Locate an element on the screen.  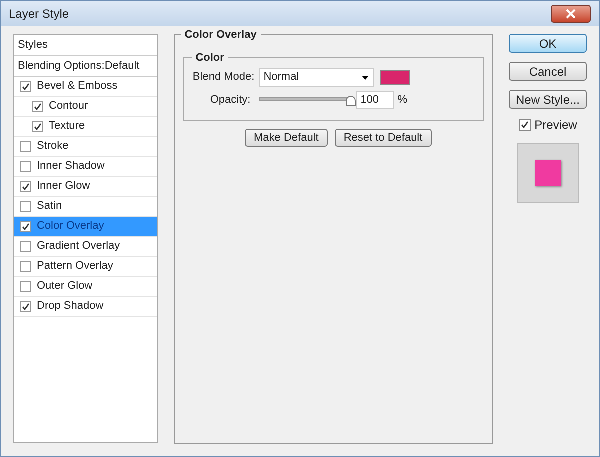
panel-button: Make Default is located at coordinates (286, 138).